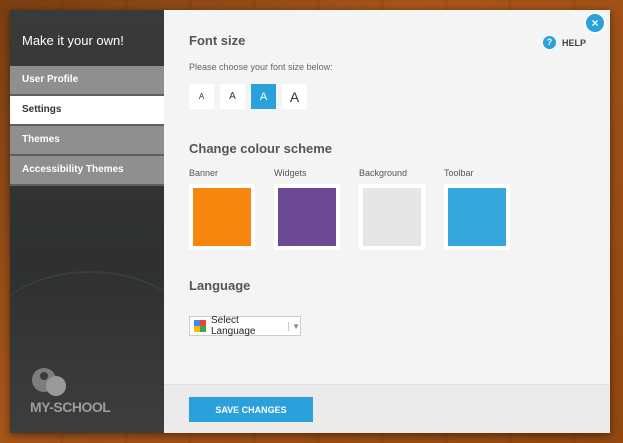 The image size is (623, 443). What do you see at coordinates (87, 141) in the screenshot?
I see `sidebar-item-themes: Themes` at bounding box center [87, 141].